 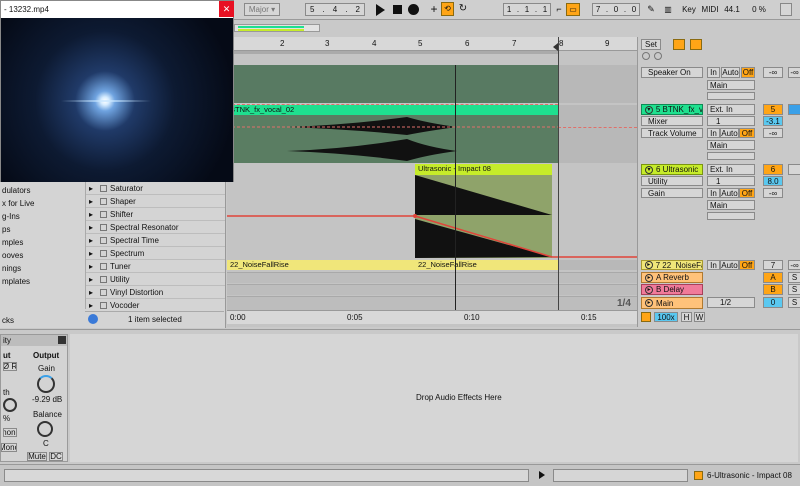 What do you see at coordinates (672, 121) in the screenshot?
I see `device-select-2: Mixer` at bounding box center [672, 121].